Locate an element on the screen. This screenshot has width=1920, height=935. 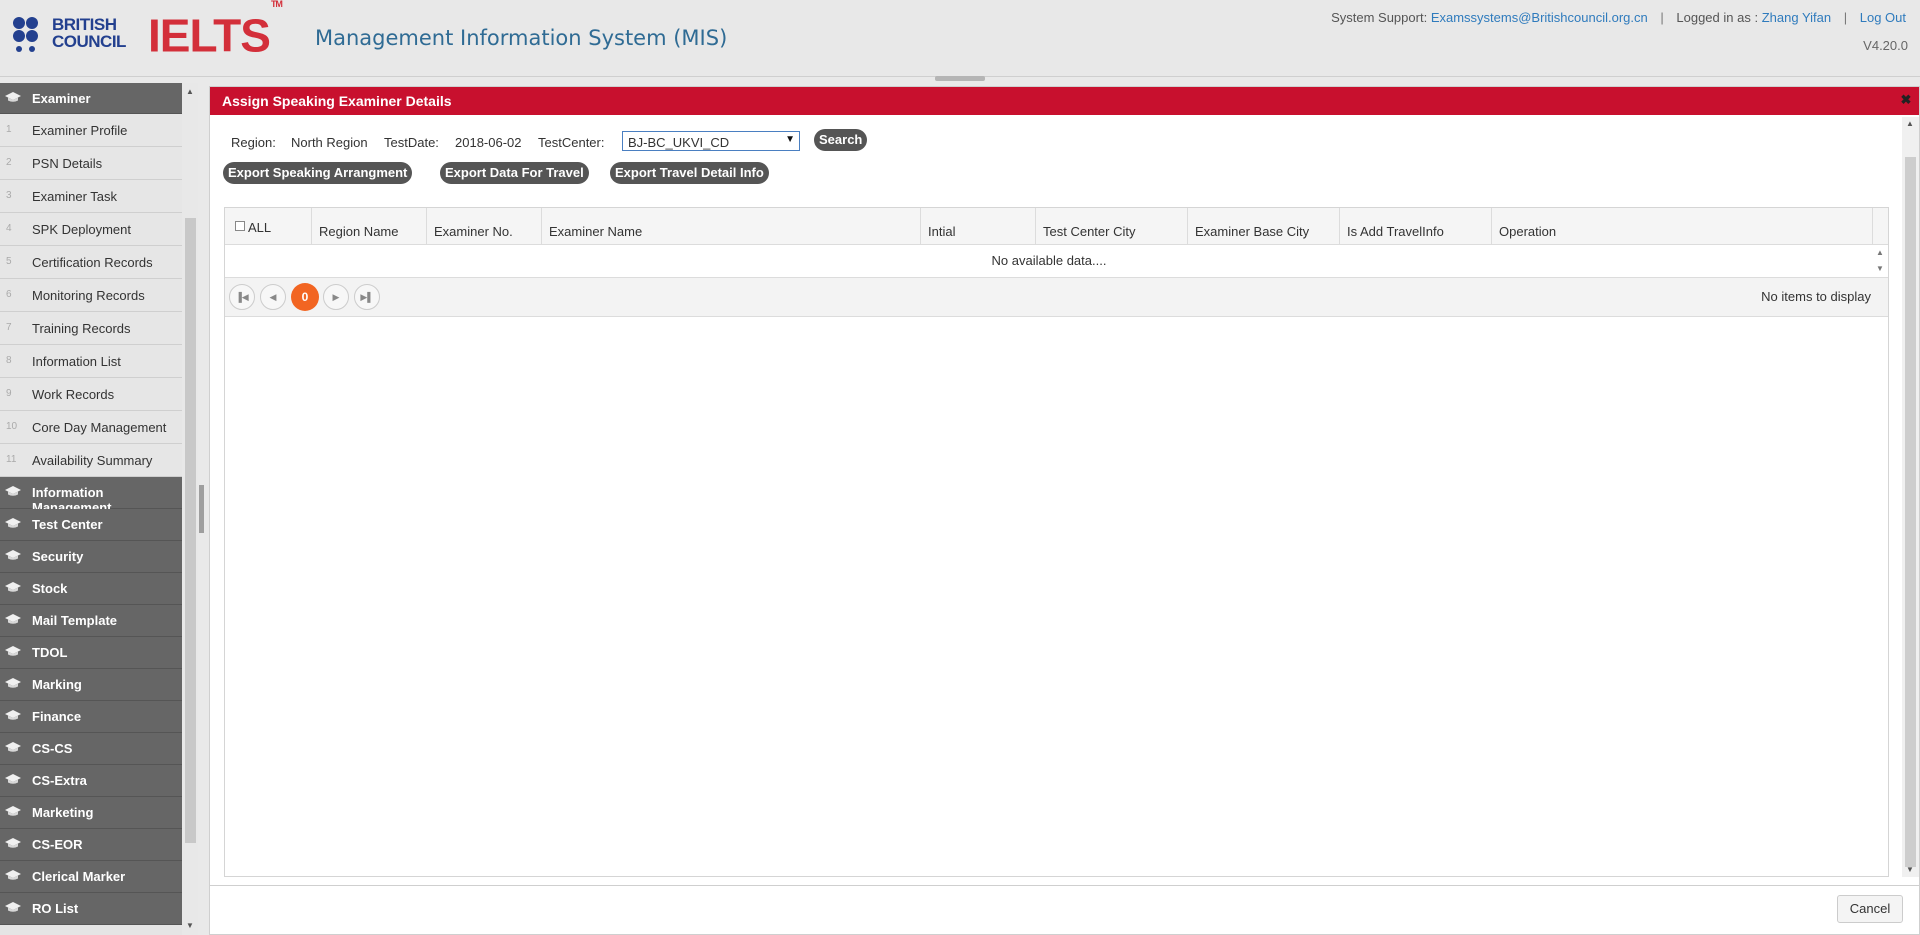
ielts-wordmark: IELTS is located at coordinates (209, 35).